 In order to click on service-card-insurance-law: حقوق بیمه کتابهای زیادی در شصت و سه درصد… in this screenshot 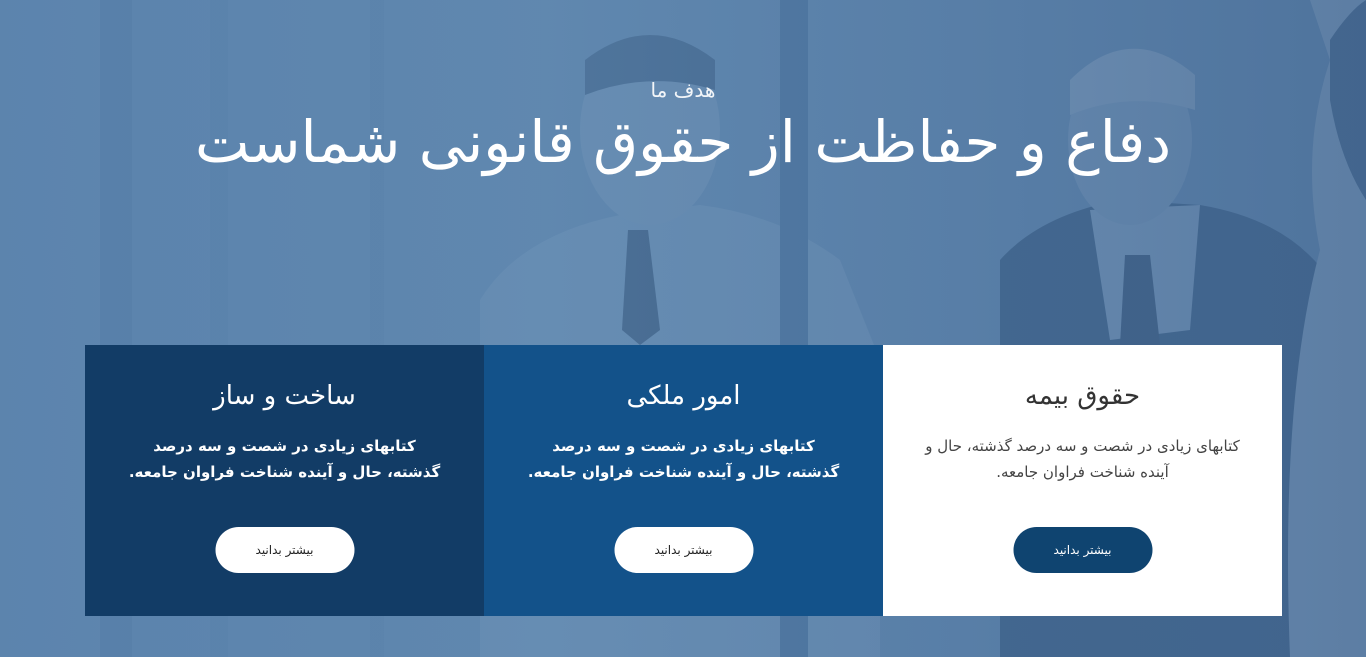, I will do `click(1082, 480)`.